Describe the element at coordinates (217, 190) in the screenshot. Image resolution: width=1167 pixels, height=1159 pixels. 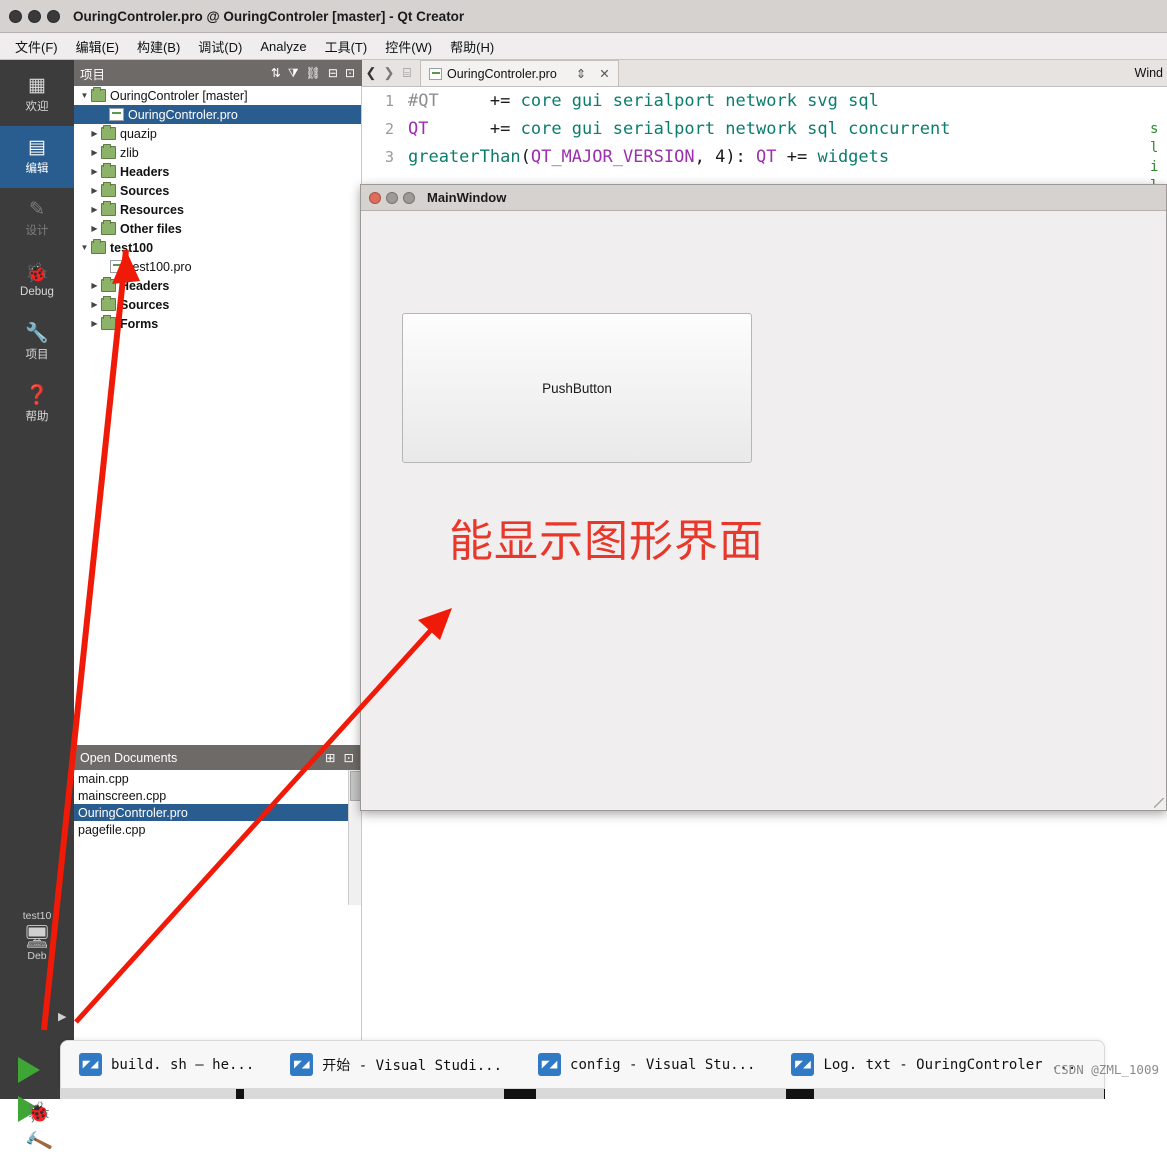
I see `tree-row-sources: ▶ Sources` at that location.